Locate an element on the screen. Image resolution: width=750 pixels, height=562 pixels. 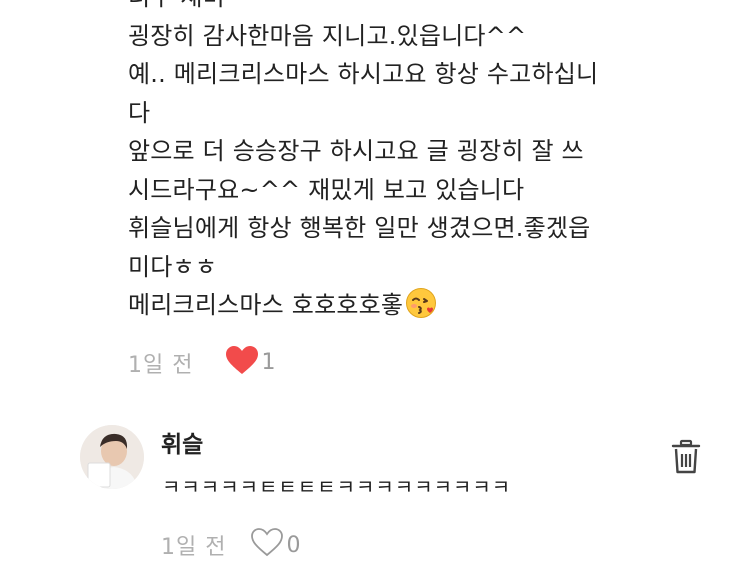
comment-line: 다 is located at coordinates (139, 112).